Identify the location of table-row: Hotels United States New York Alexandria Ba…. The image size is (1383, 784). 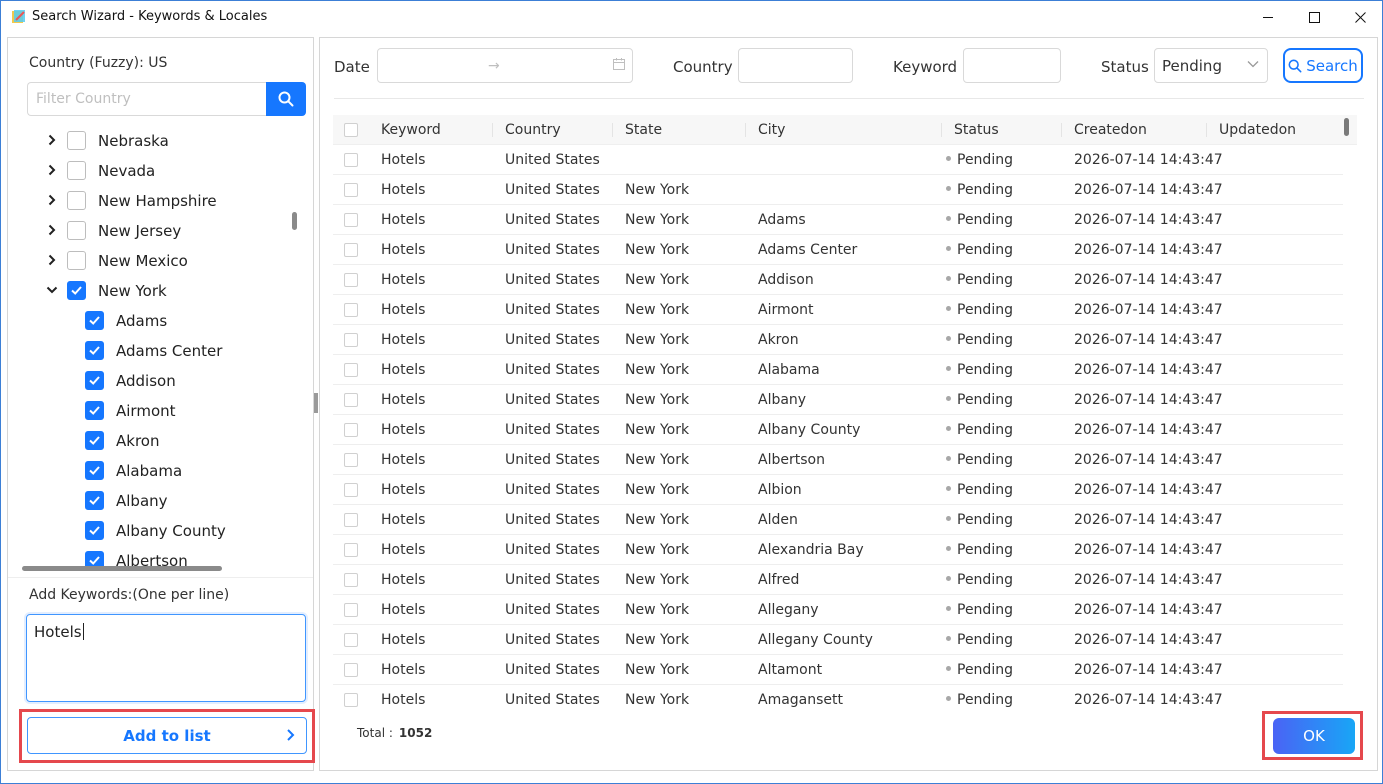
(838, 550).